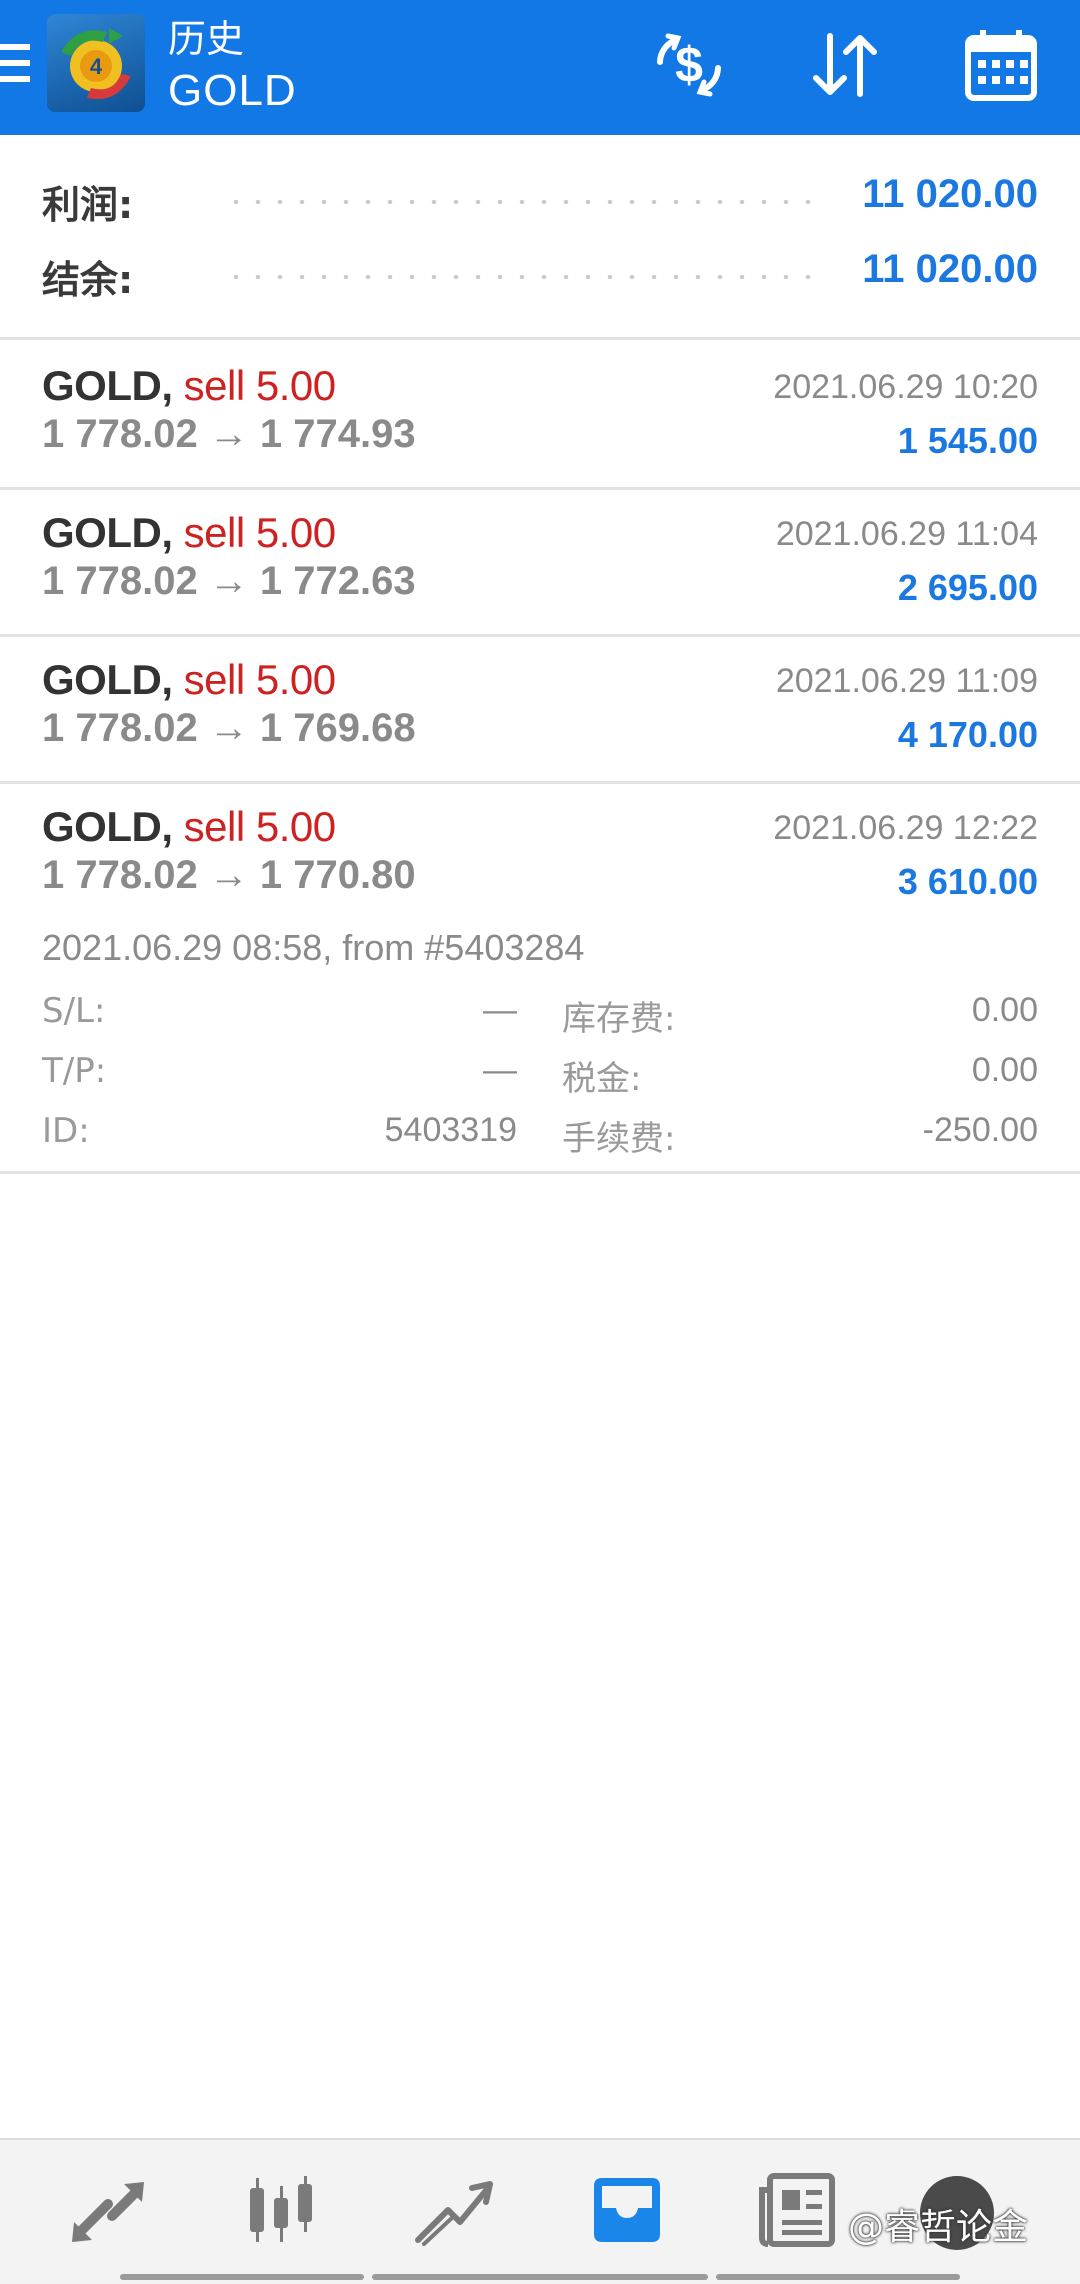 This screenshot has height=2284, width=1080. What do you see at coordinates (229, 875) in the screenshot?
I see `deal-prices: 1 778.02 → 1 770.80` at bounding box center [229, 875].